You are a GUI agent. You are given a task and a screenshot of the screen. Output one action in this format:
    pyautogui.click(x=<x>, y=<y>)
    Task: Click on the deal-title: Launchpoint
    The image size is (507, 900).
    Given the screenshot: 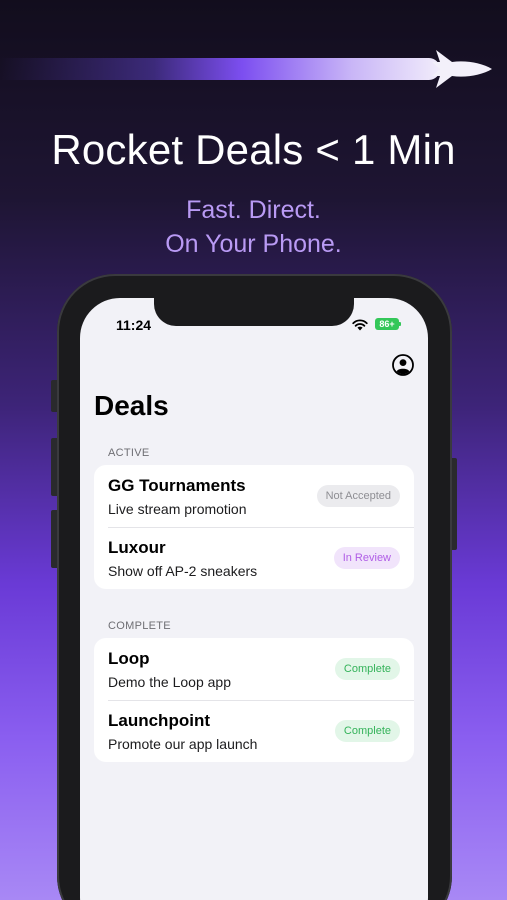 What is the action you would take?
    pyautogui.click(x=159, y=720)
    